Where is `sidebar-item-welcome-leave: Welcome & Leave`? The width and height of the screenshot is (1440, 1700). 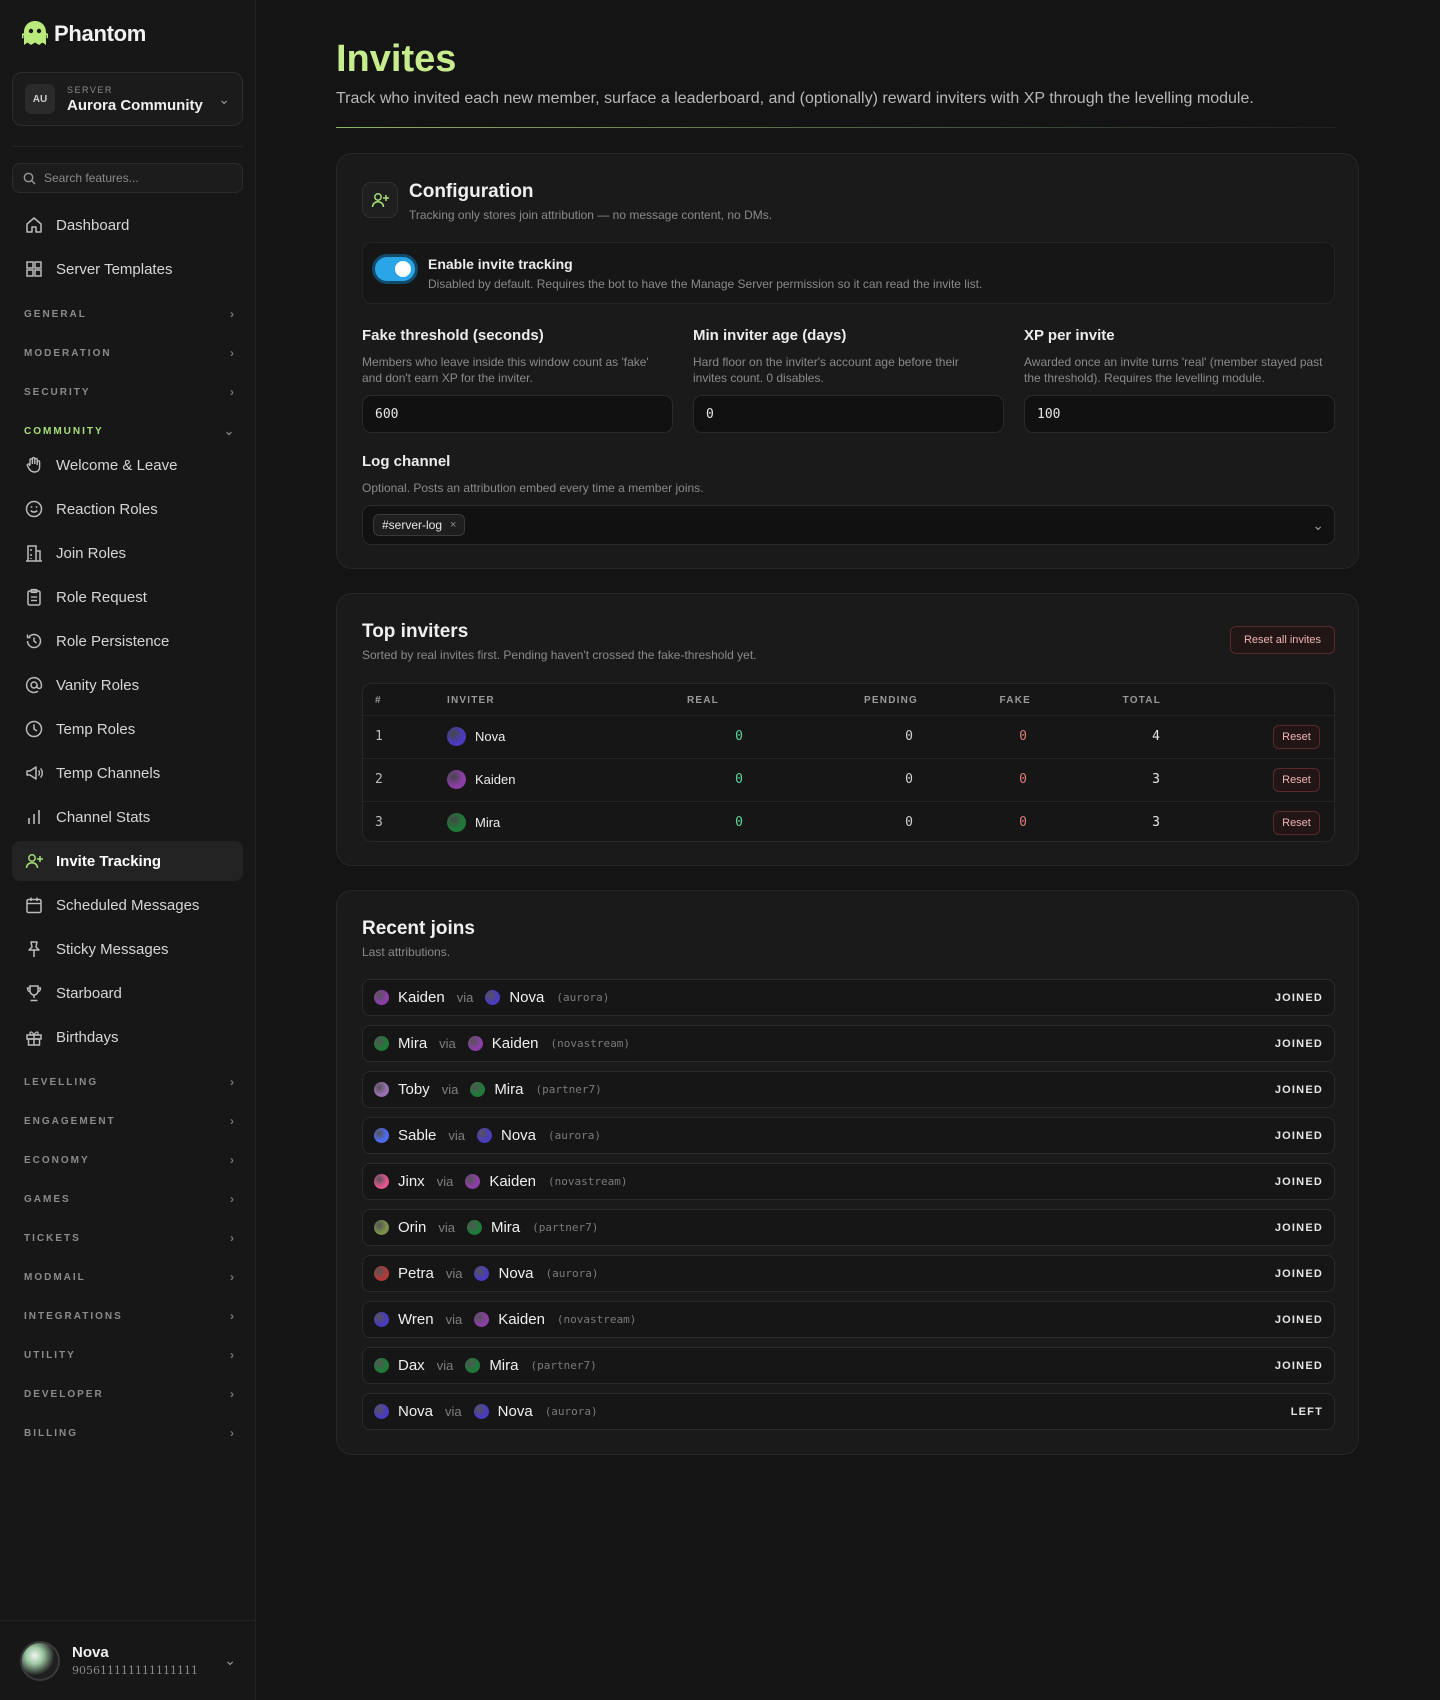 sidebar-item-welcome-leave: Welcome & Leave is located at coordinates (127, 465).